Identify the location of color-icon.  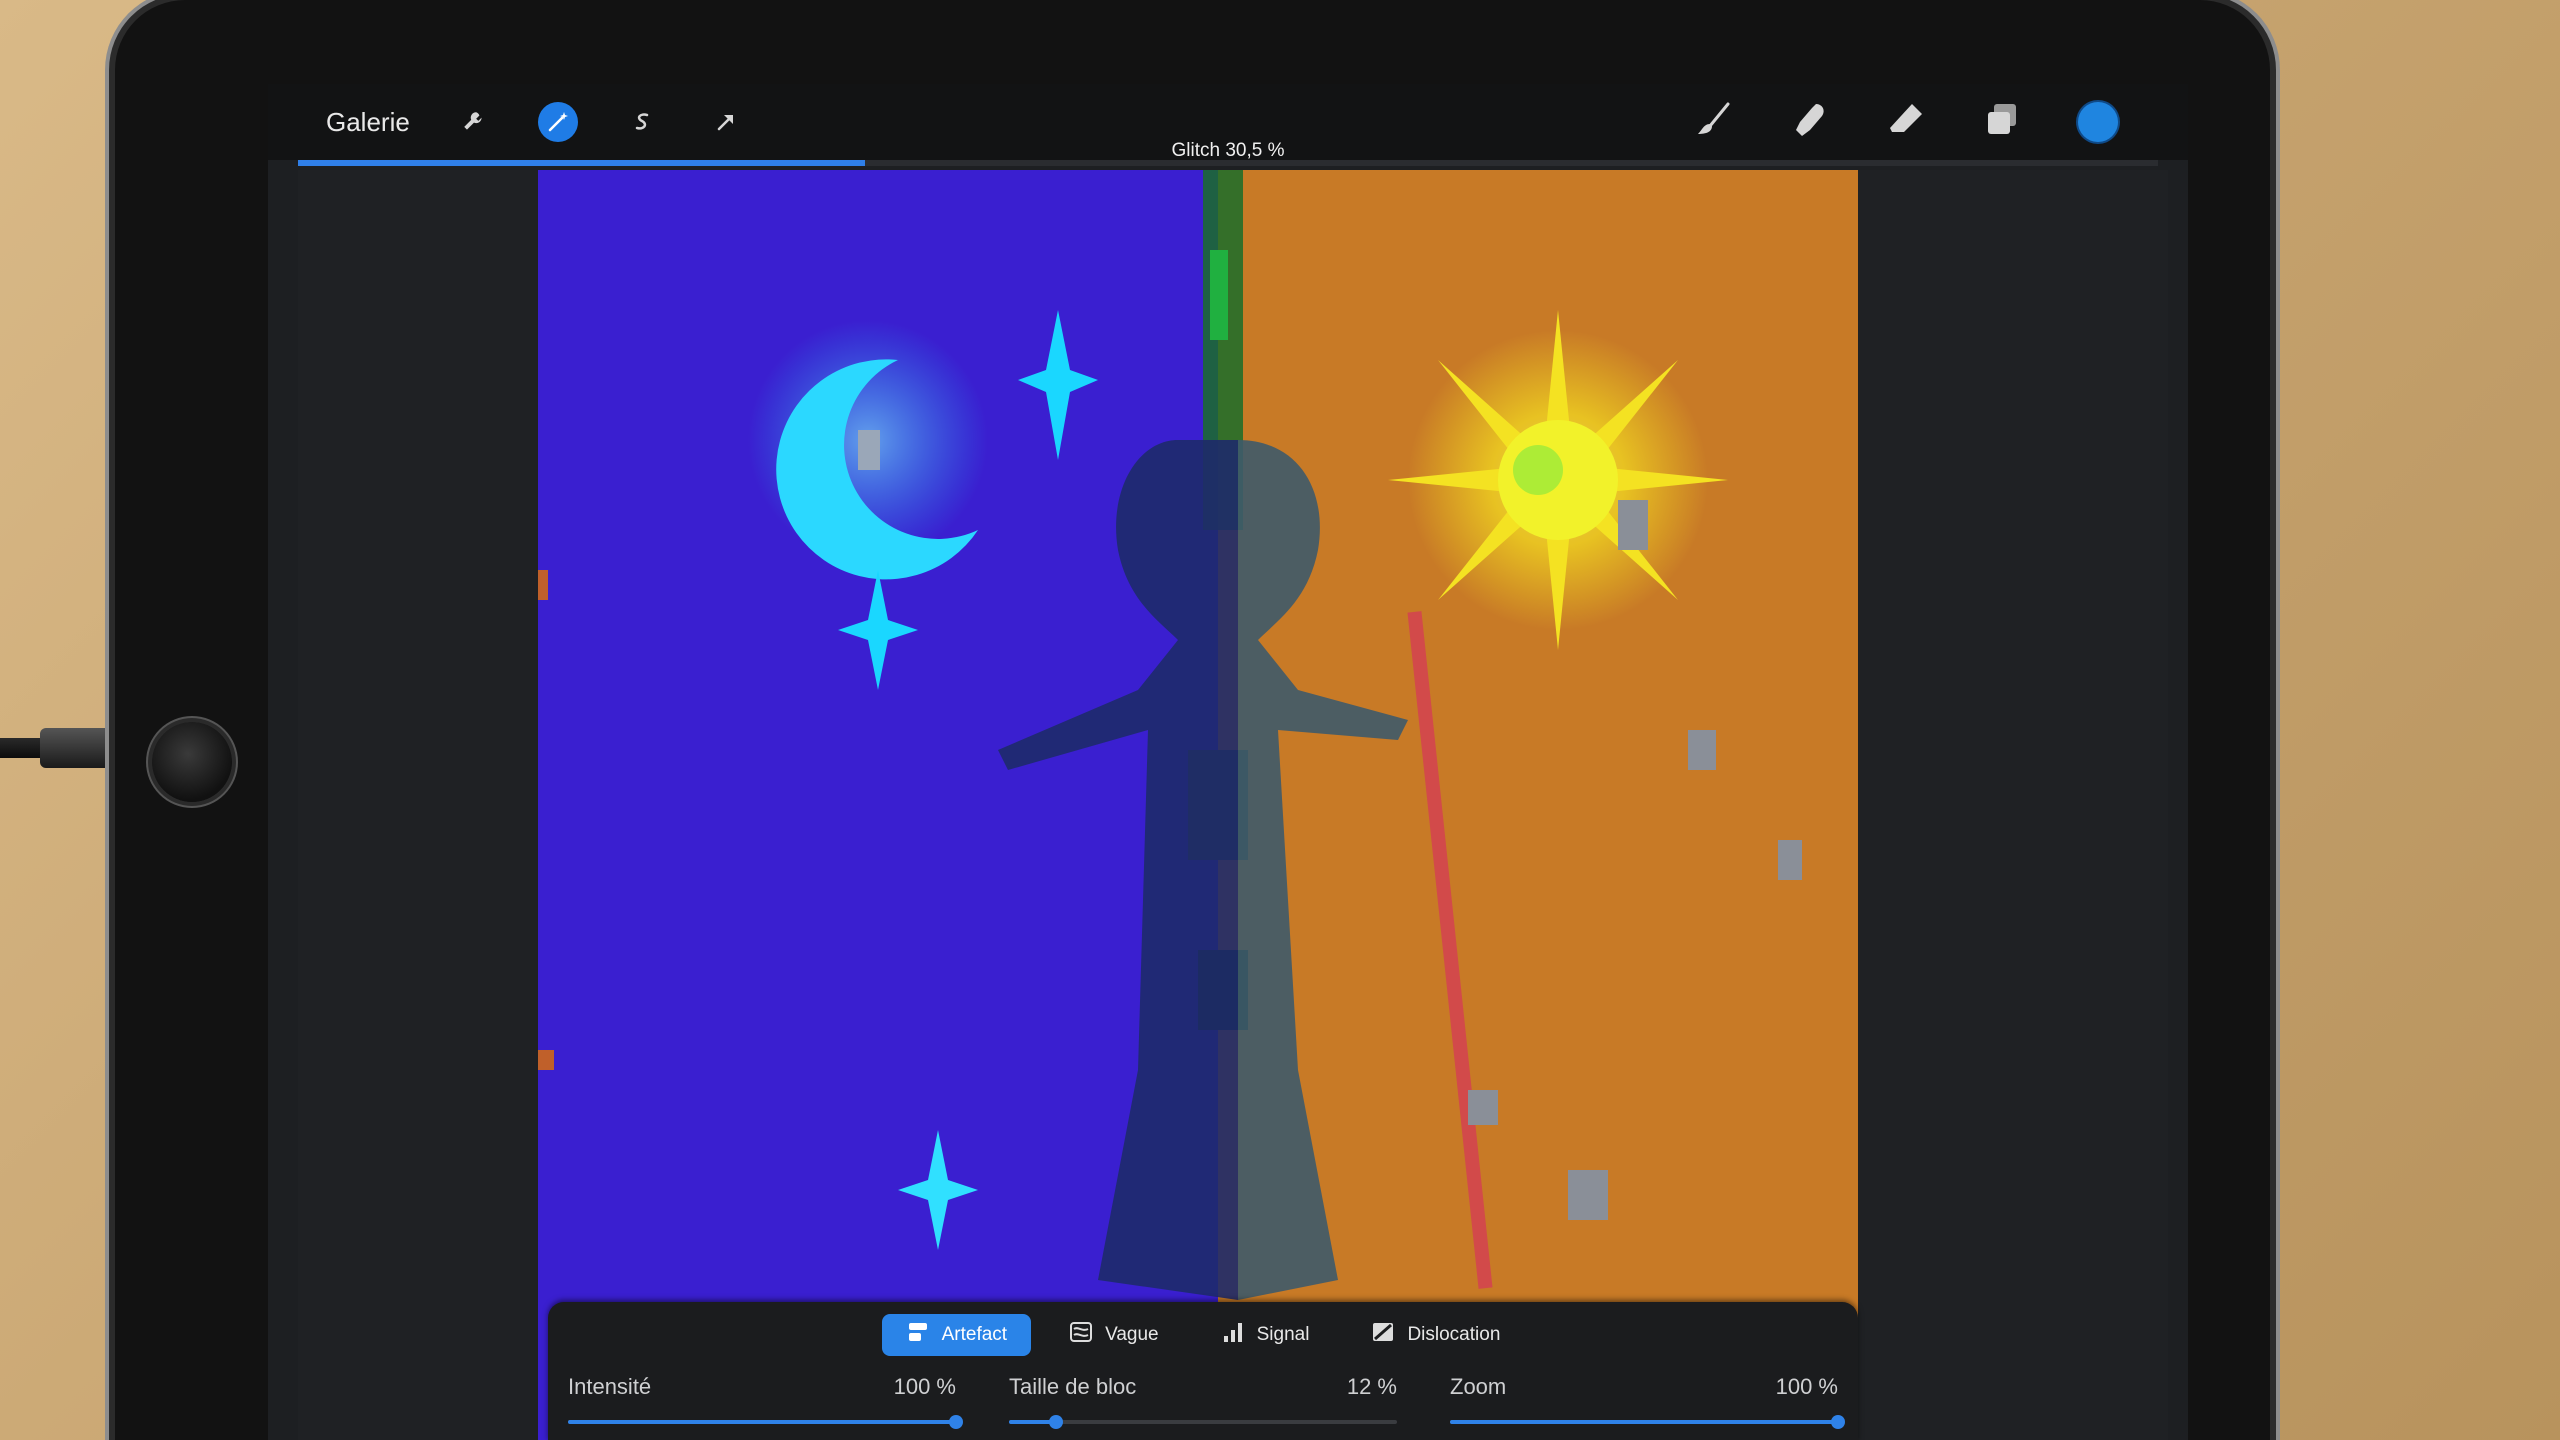
(2098, 122).